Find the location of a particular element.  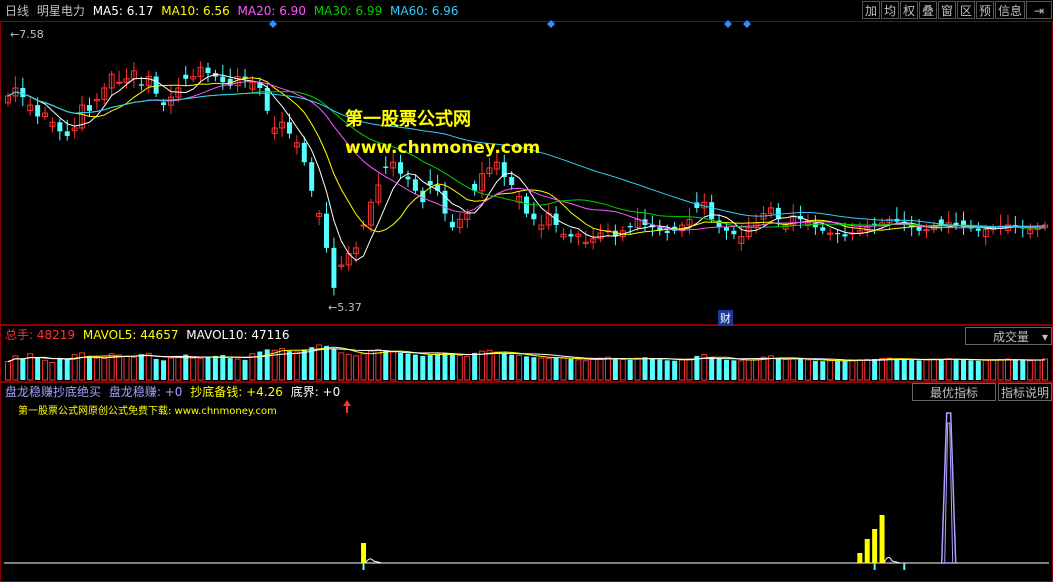

watermark-url: www.chnmoney.com is located at coordinates (443, 148).